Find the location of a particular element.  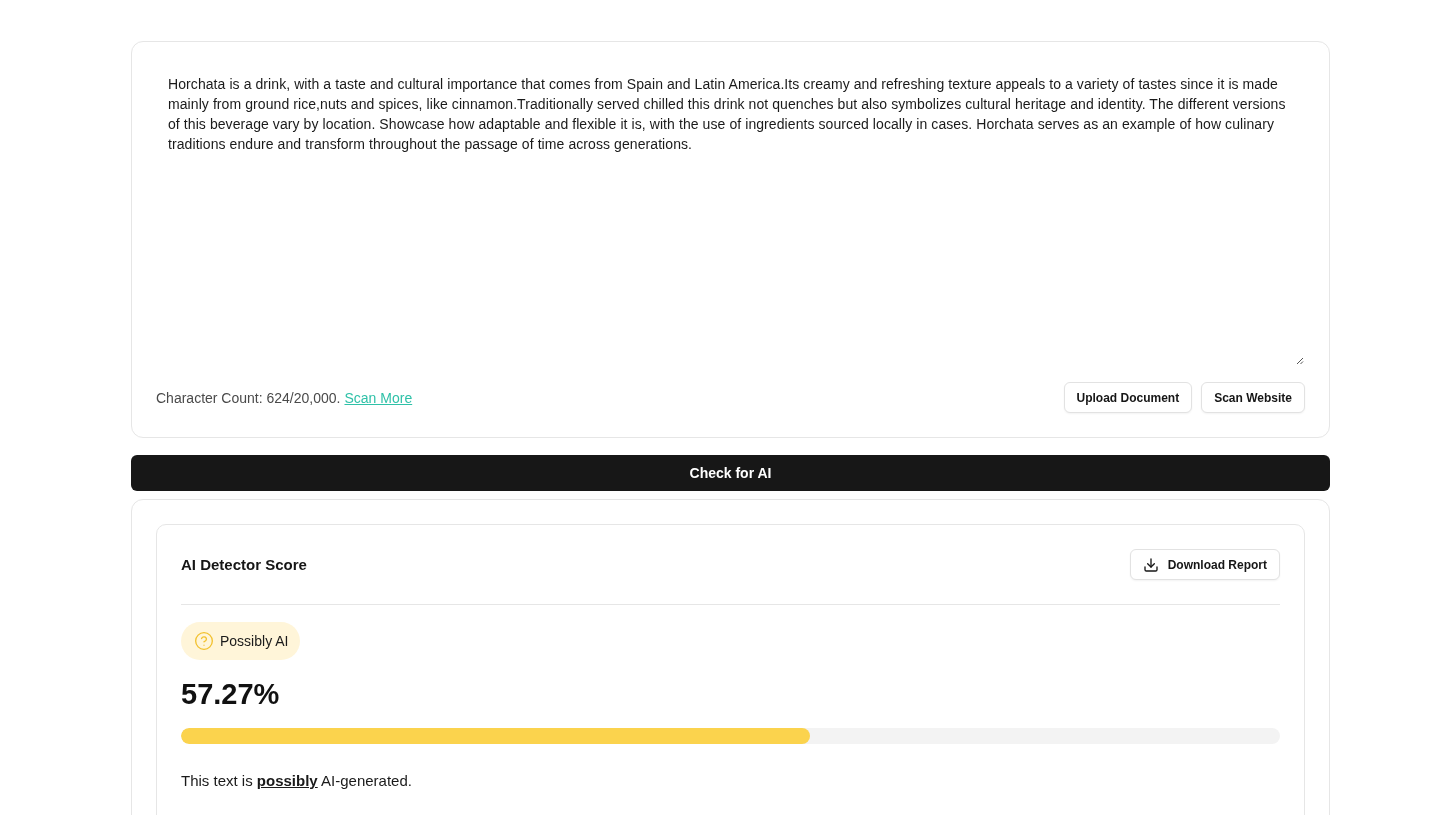

scan-website-button: Scan Website is located at coordinates (1253, 397).